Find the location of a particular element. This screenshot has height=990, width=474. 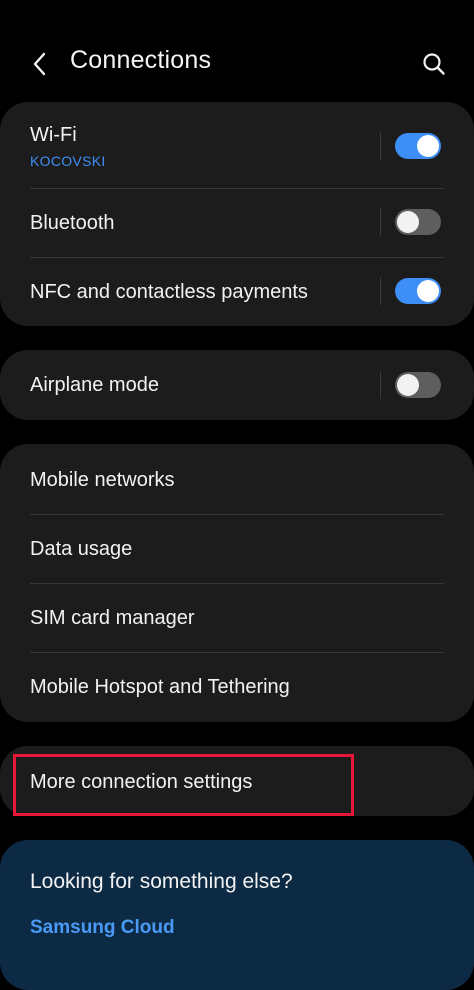

page-title: Connections is located at coordinates (141, 60).